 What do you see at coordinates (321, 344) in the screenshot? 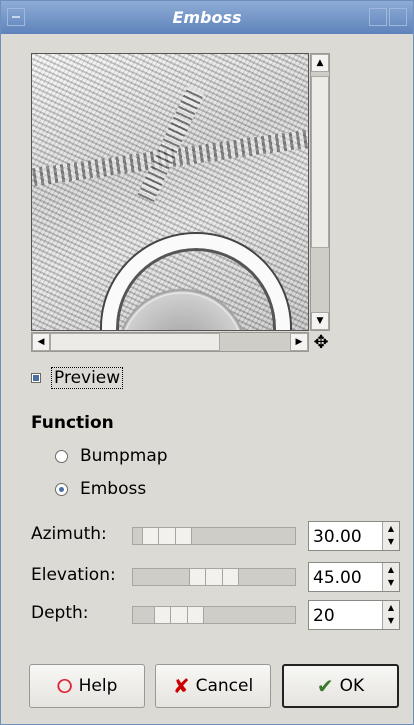
I see `move-icon: ✥` at bounding box center [321, 344].